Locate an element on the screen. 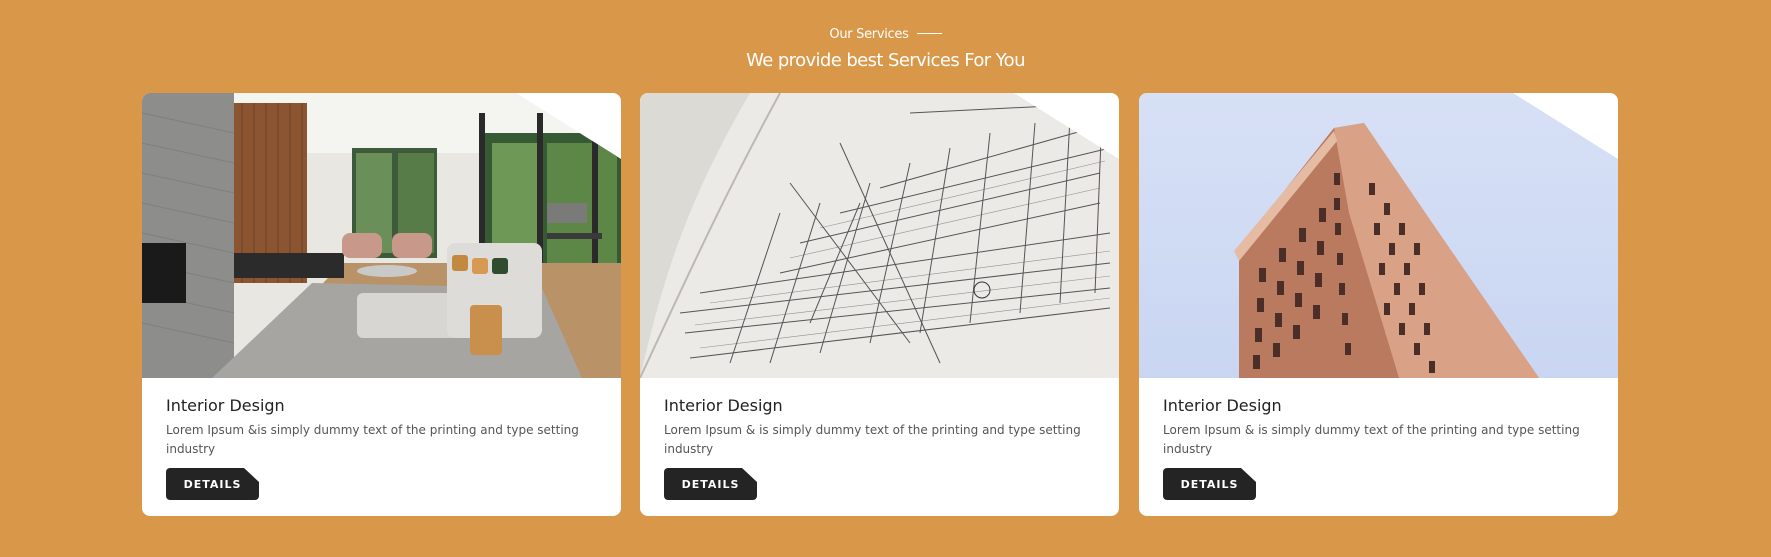  eyebrow-line is located at coordinates (929, 33).